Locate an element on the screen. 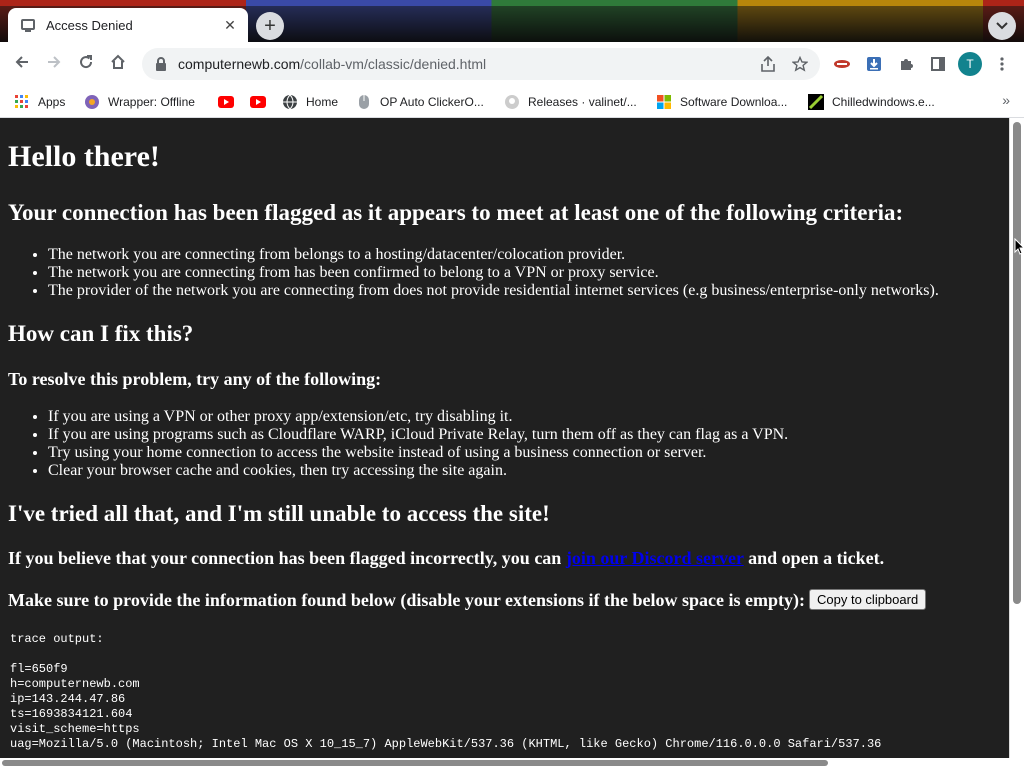 This screenshot has height=768, width=1024. bookmark-label: Apps is located at coordinates (52, 102).